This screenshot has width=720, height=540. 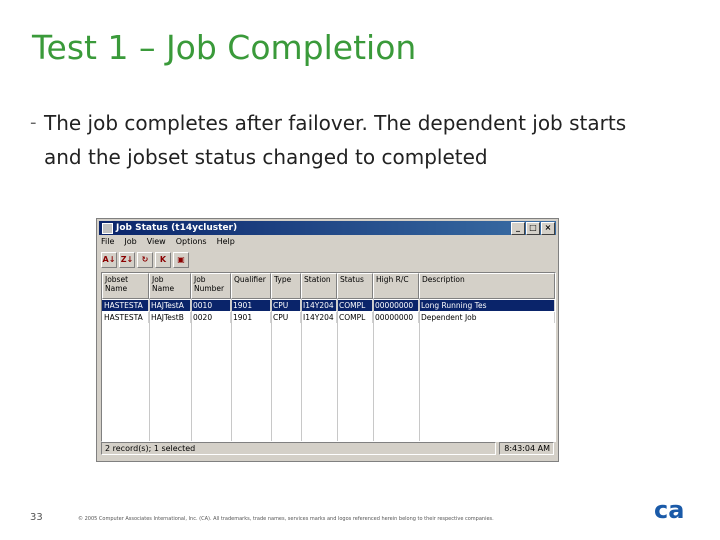 I want to click on close-button: ×, so click(x=548, y=228).